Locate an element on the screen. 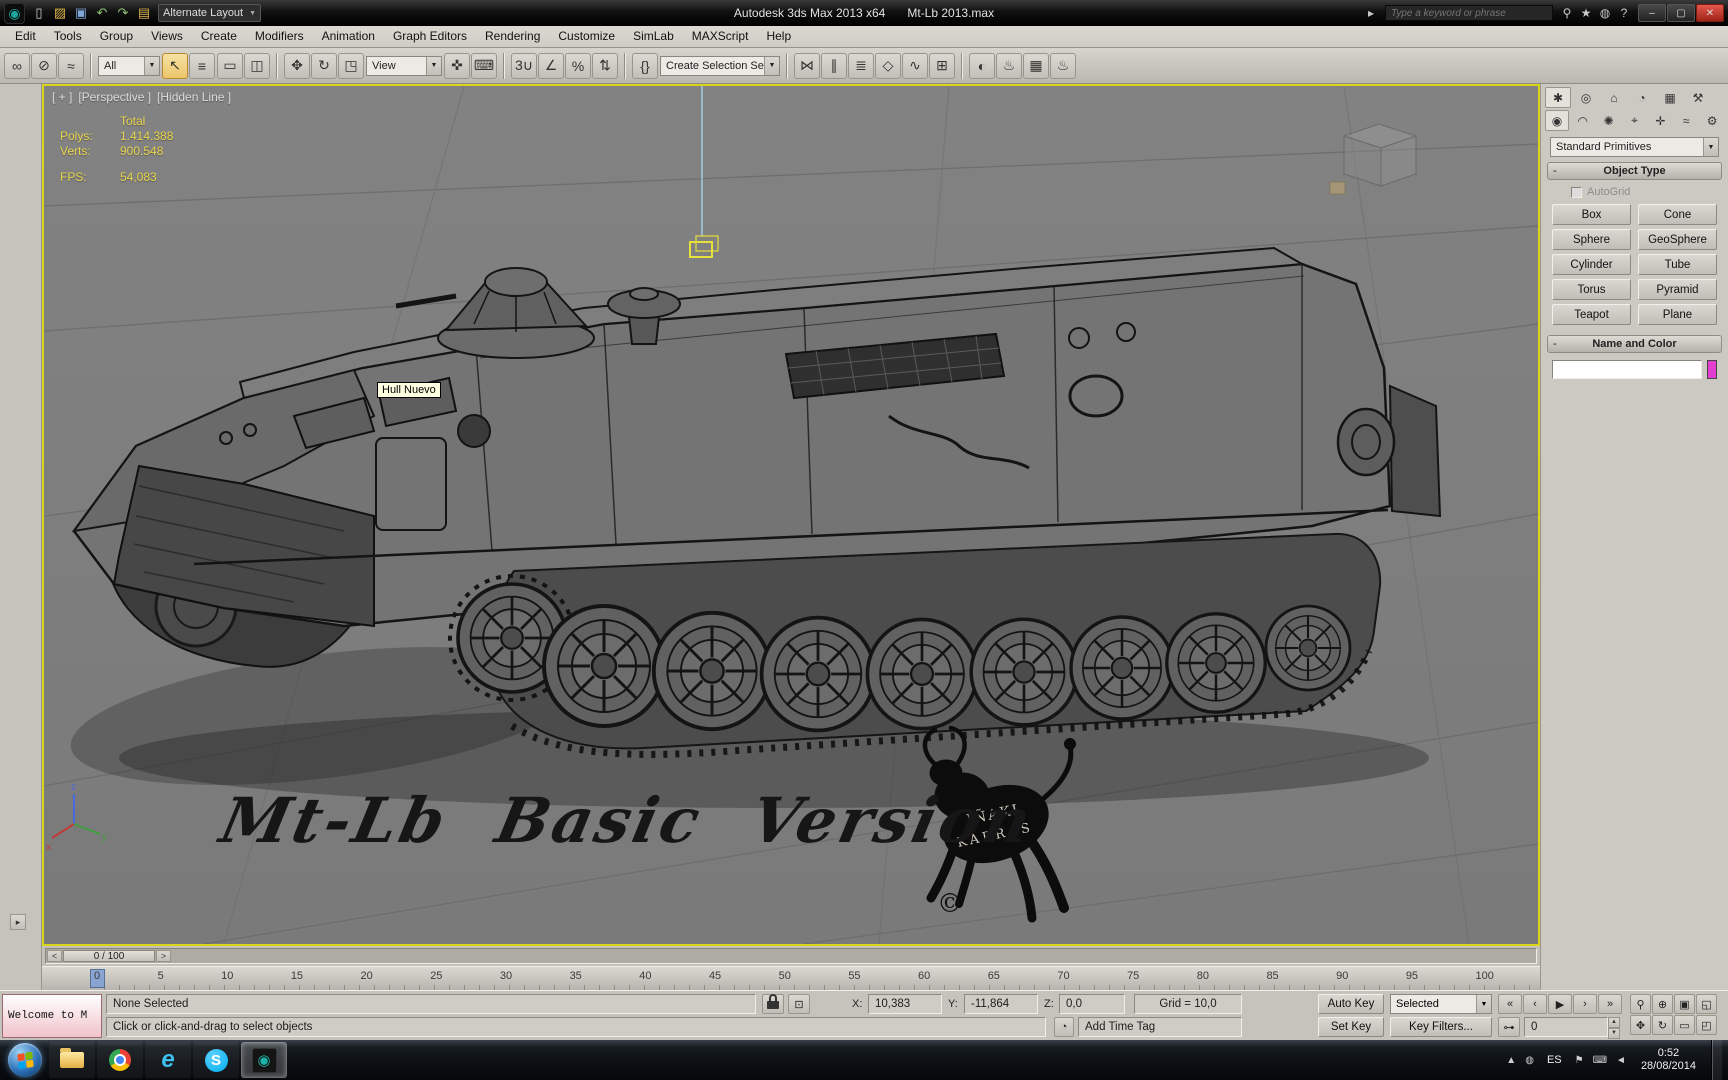 The height and width of the screenshot is (1080, 1728). go-to-end-button: » is located at coordinates (1610, 1004).